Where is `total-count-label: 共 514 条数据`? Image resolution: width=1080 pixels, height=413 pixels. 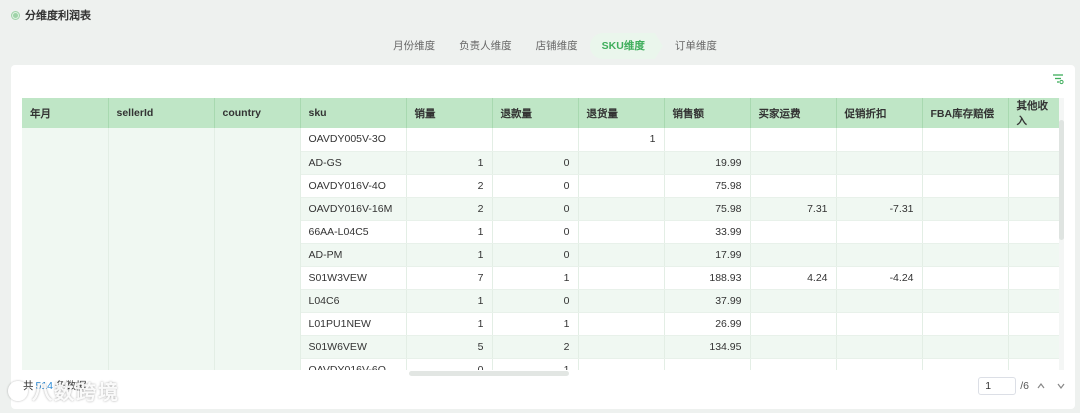 total-count-label: 共 514 条数据 is located at coordinates (55, 385).